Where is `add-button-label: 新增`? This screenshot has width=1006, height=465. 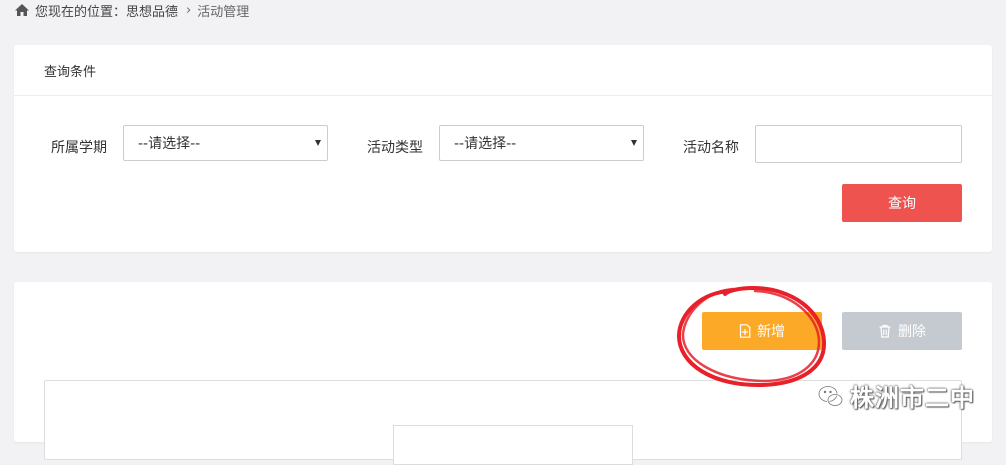 add-button-label: 新增 is located at coordinates (771, 332).